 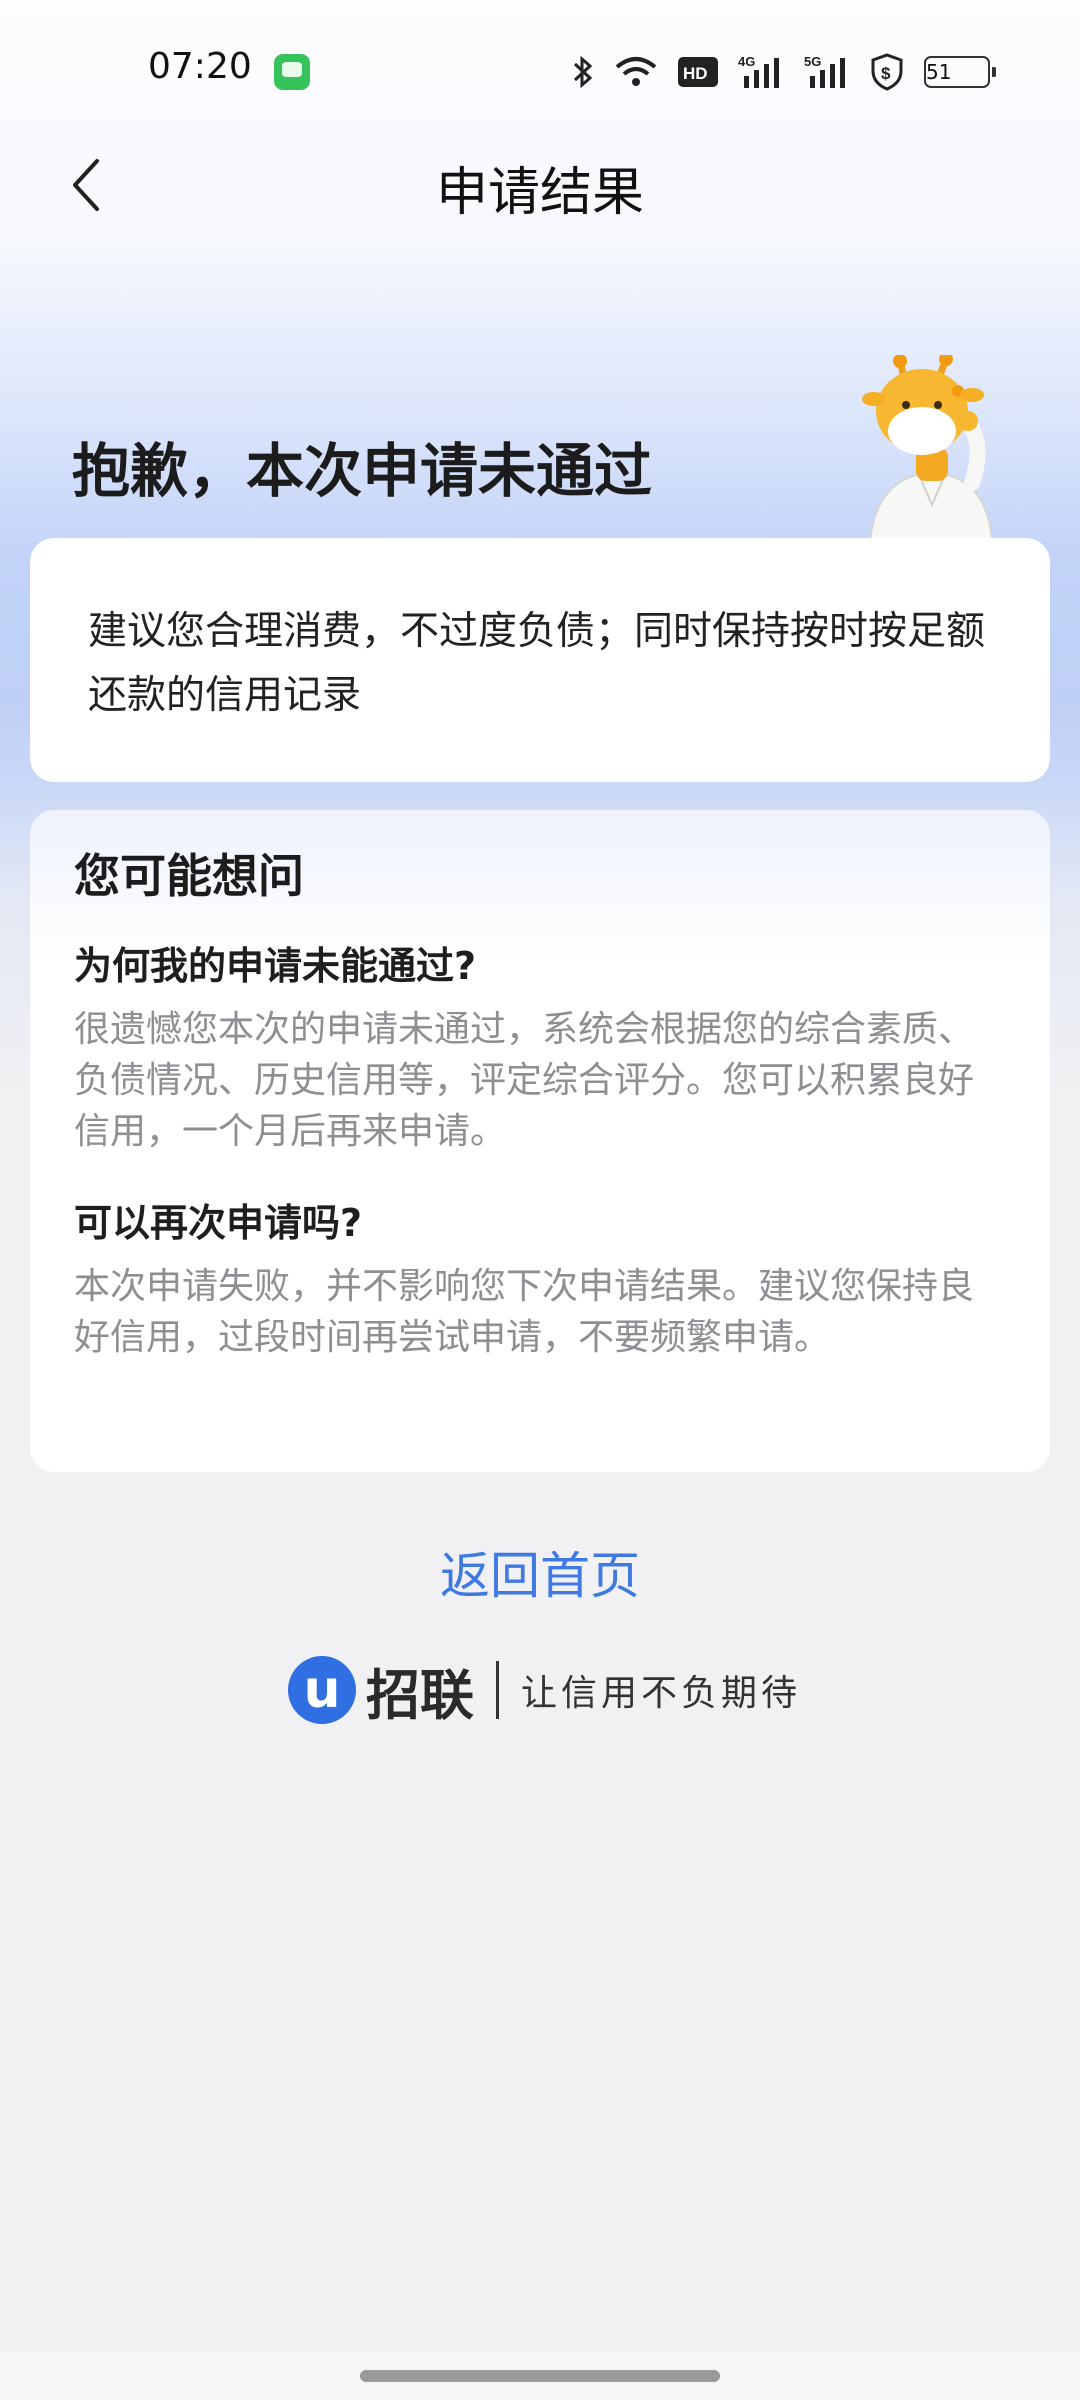 I want to click on status-bar: 07:20 HD 4G 5G $ 51, so click(x=540, y=70).